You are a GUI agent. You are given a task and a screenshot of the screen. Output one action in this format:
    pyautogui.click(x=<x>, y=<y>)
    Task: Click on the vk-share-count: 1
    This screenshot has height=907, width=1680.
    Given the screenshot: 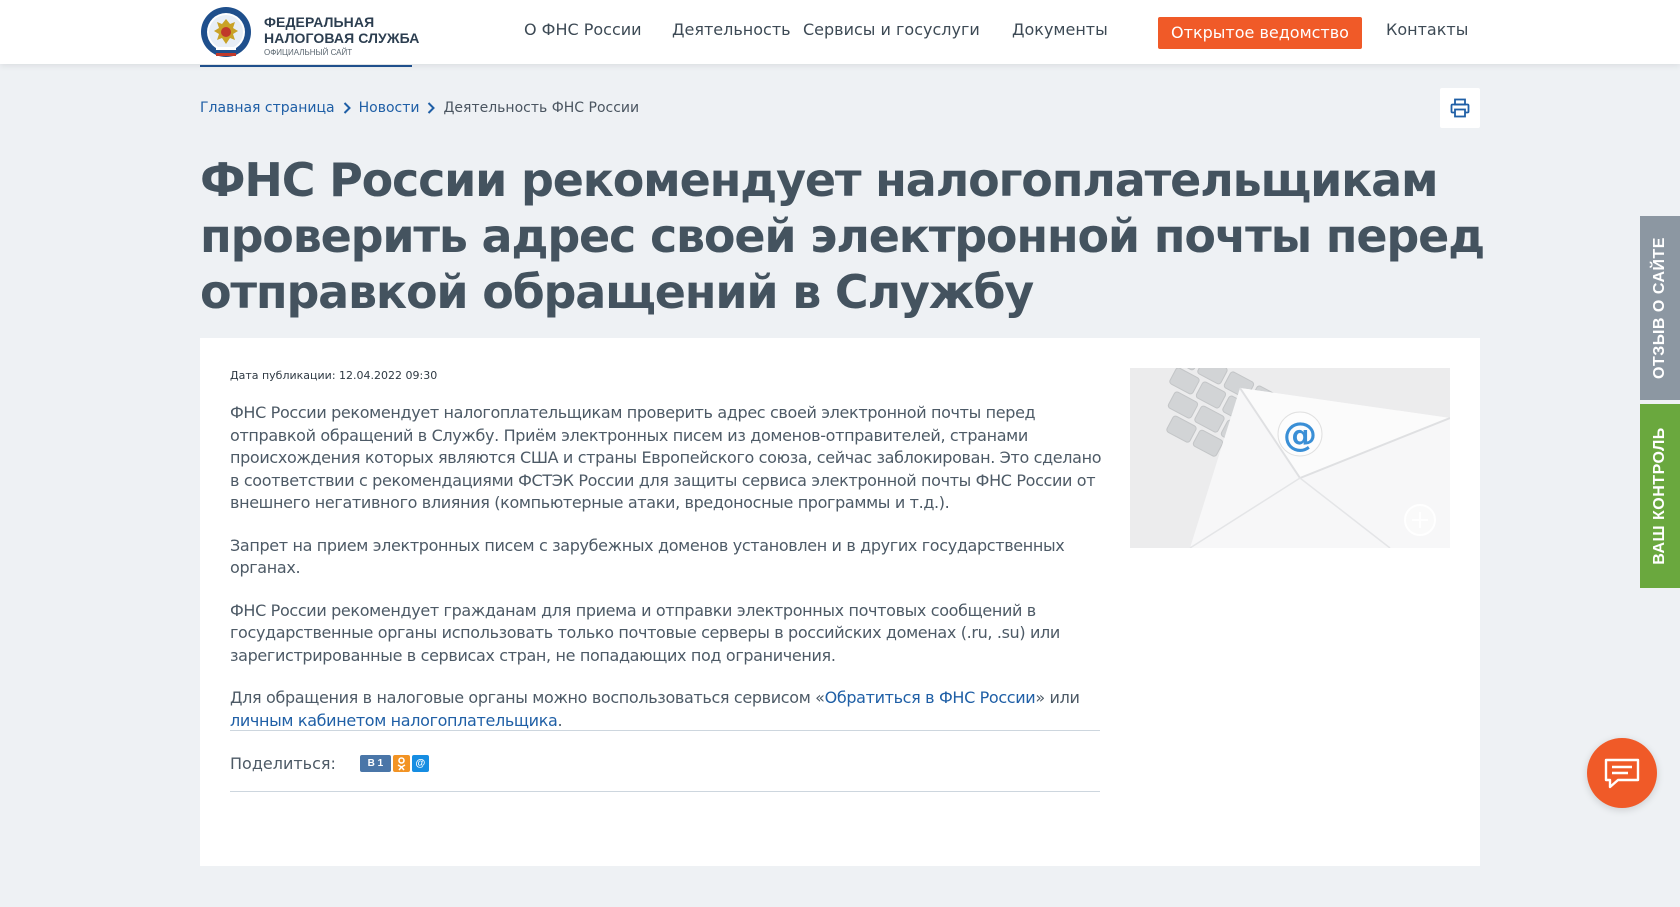 What is the action you would take?
    pyautogui.click(x=380, y=763)
    